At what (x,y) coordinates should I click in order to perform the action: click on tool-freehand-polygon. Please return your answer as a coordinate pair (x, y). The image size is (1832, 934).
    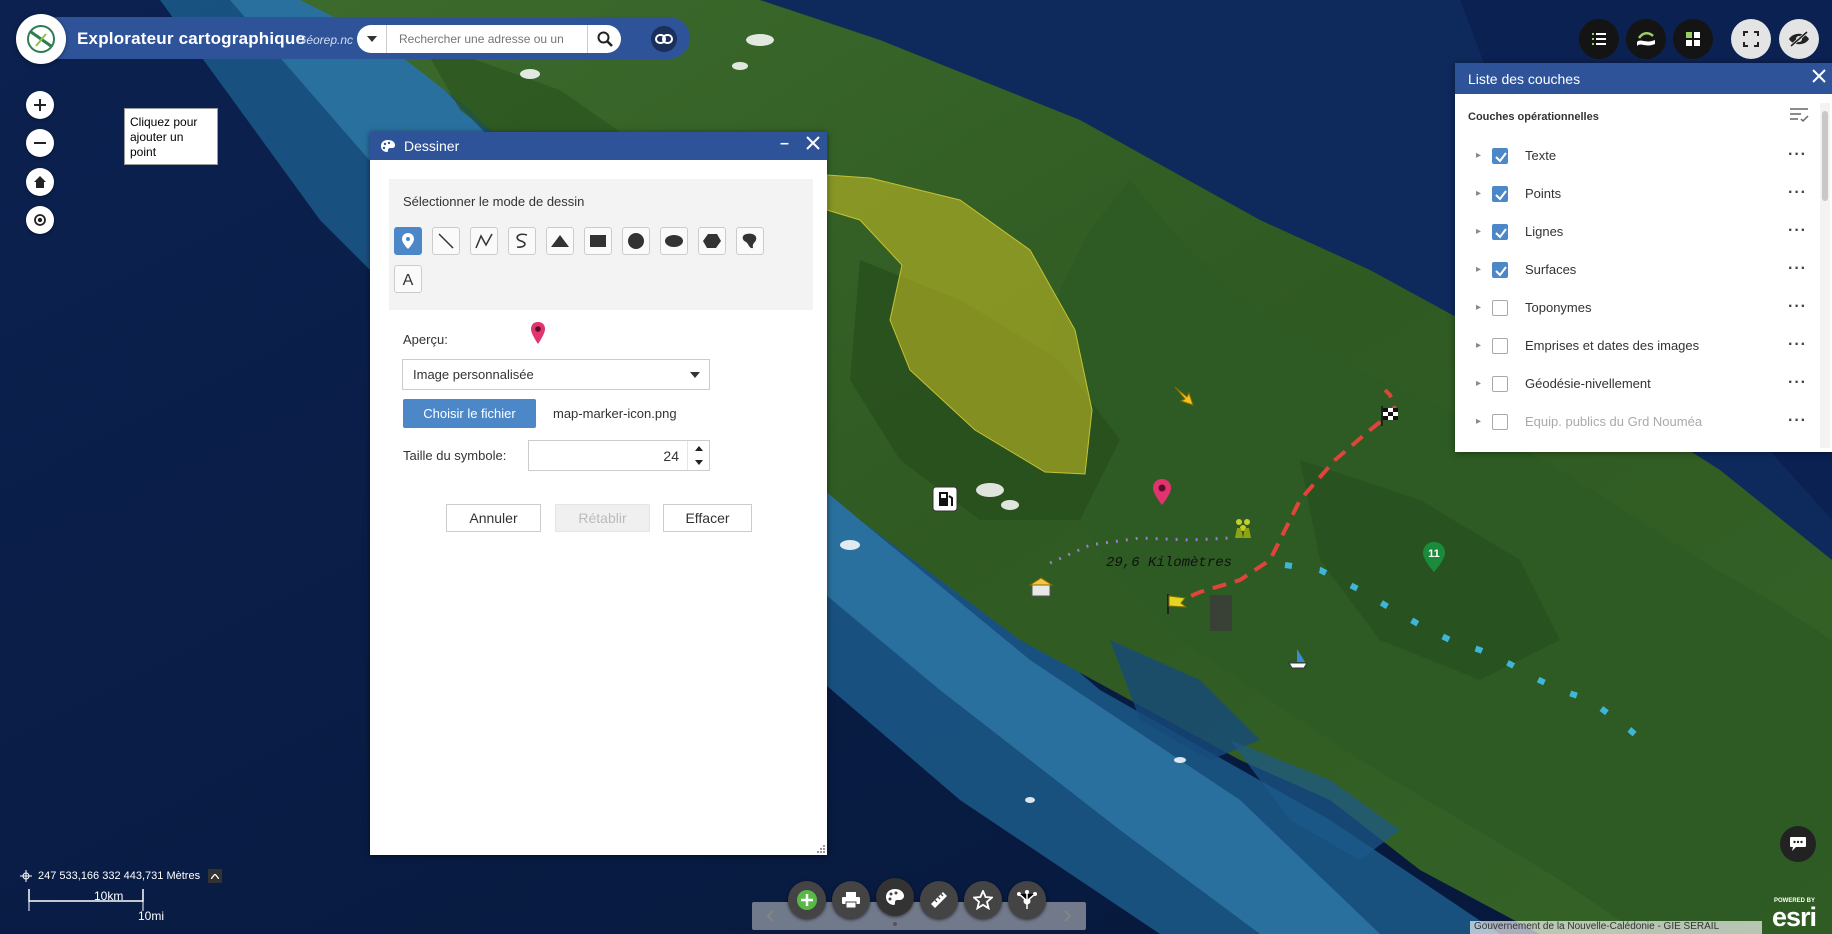
    Looking at the image, I should click on (750, 241).